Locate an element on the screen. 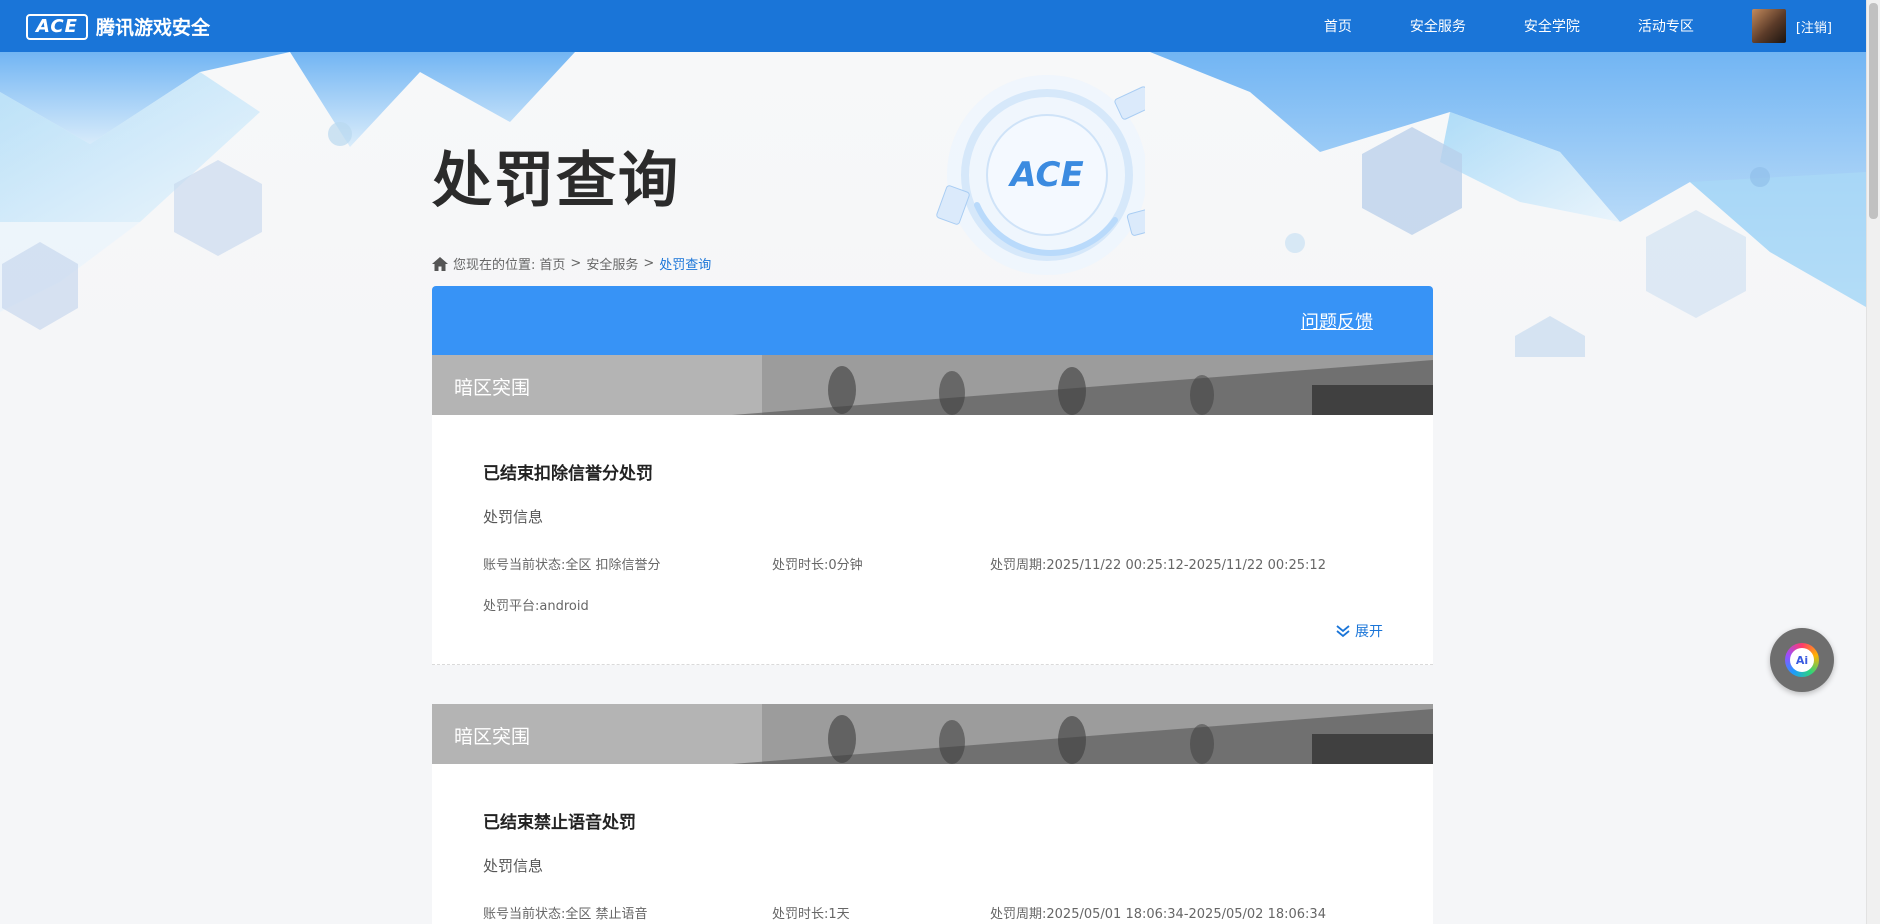 The height and width of the screenshot is (924, 1880). account-status: 账号当前状态:全区 禁止语音 is located at coordinates (565, 914).